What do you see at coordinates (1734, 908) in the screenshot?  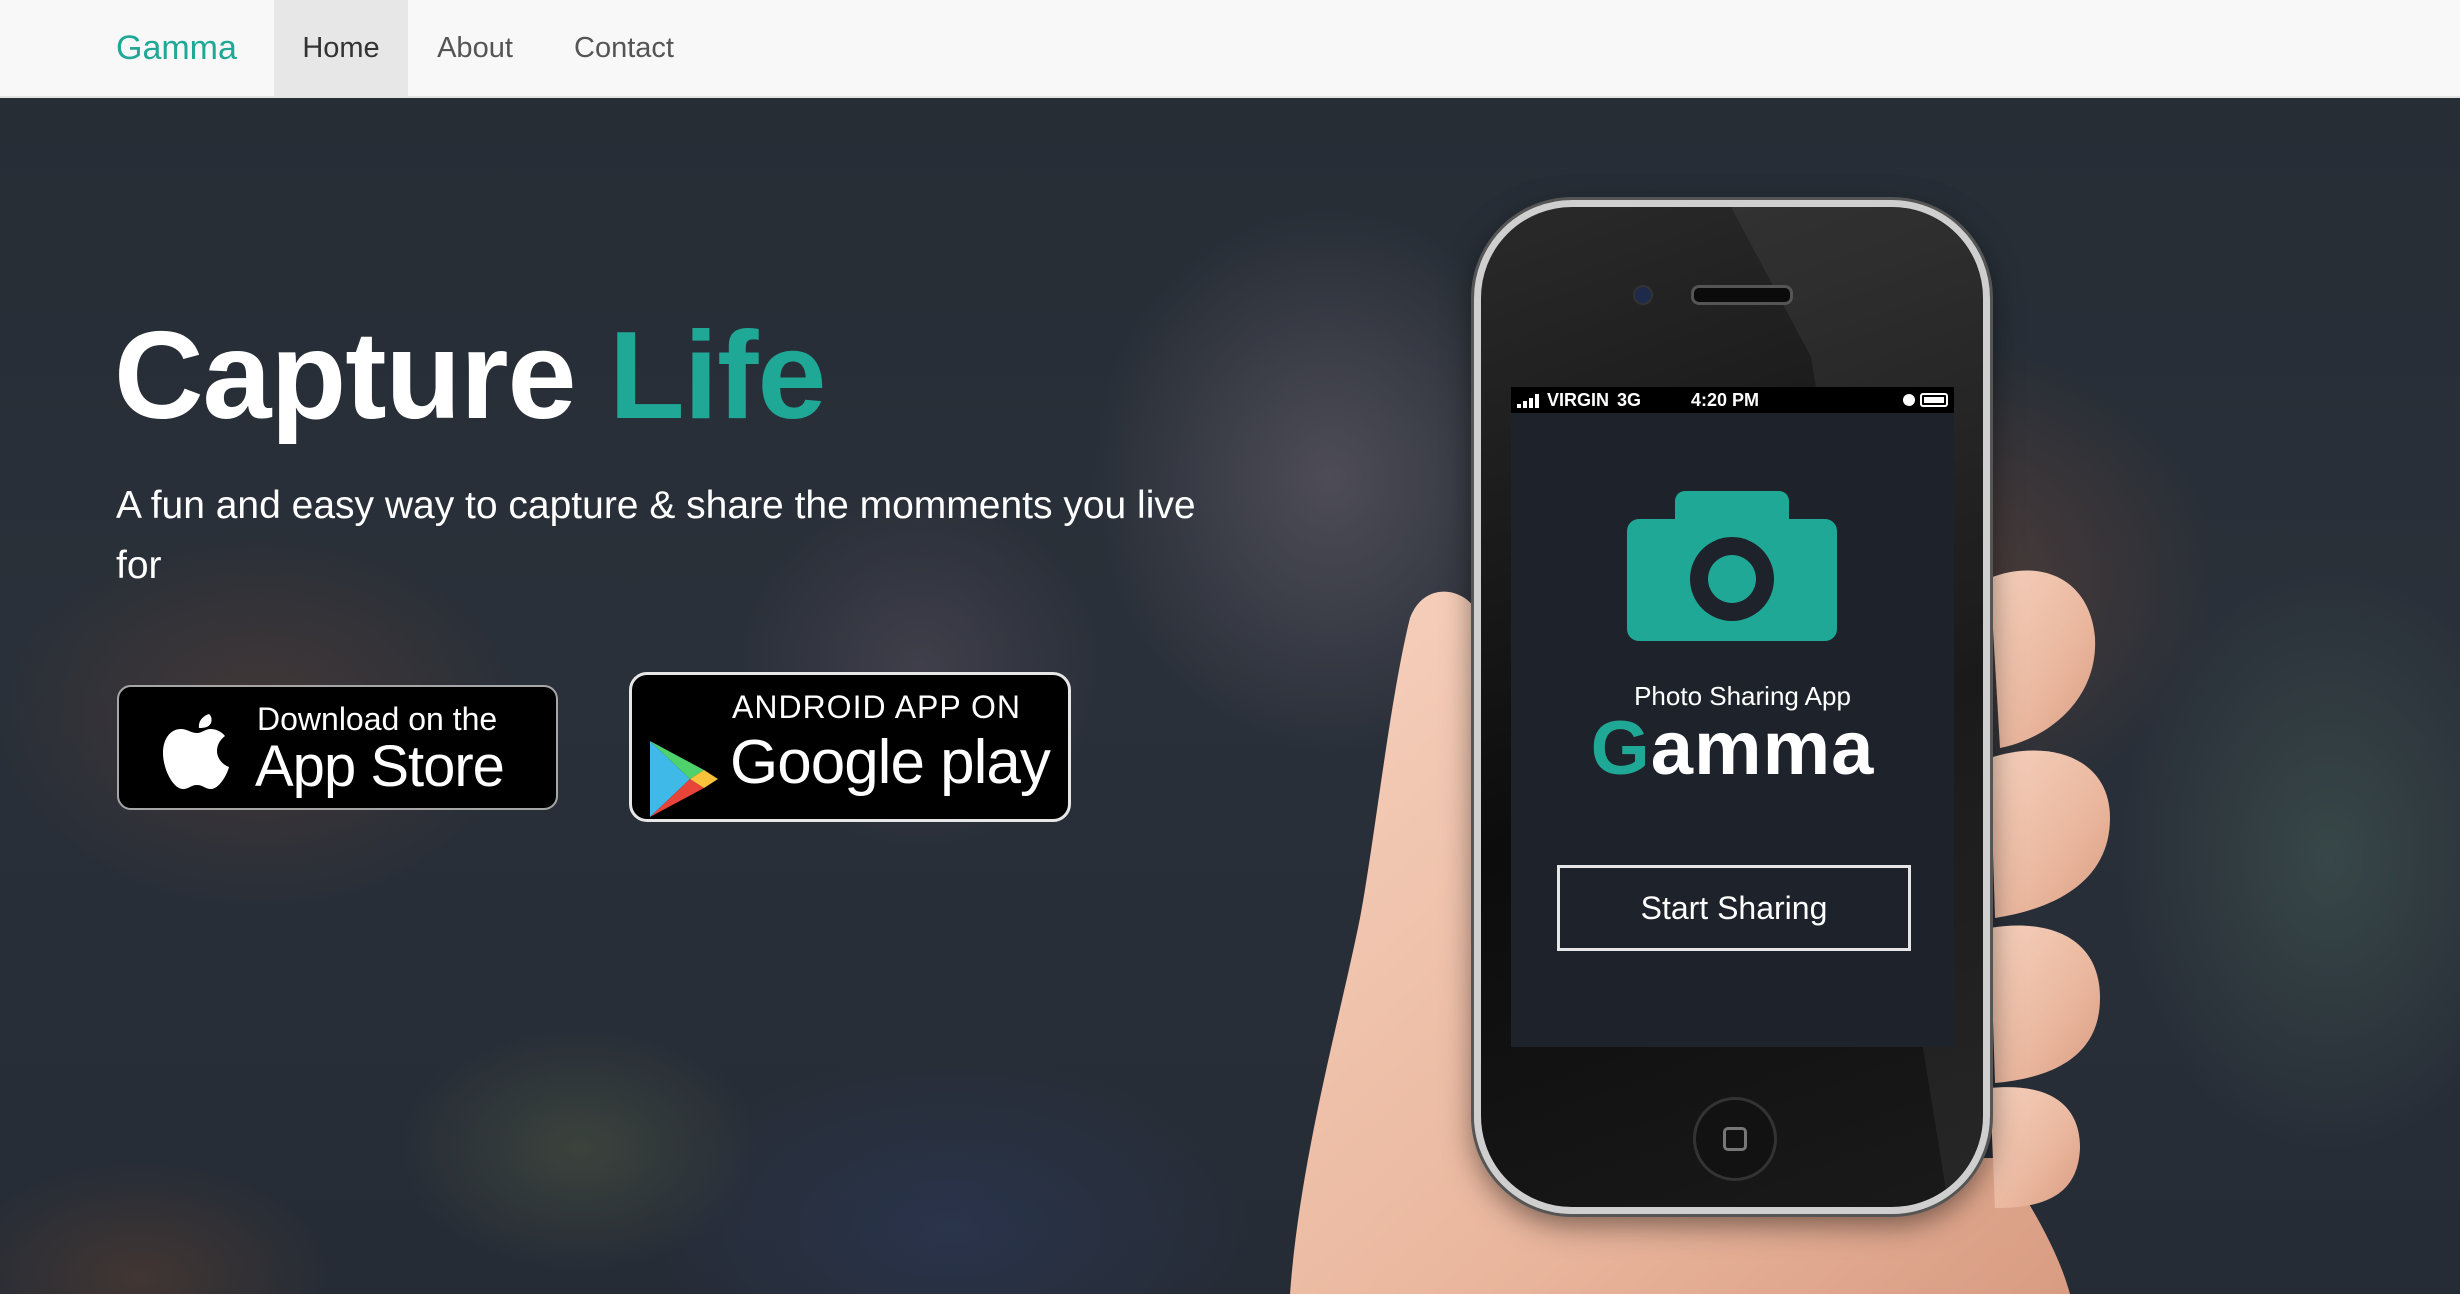 I see `start-sharing-button: Start Sharing` at bounding box center [1734, 908].